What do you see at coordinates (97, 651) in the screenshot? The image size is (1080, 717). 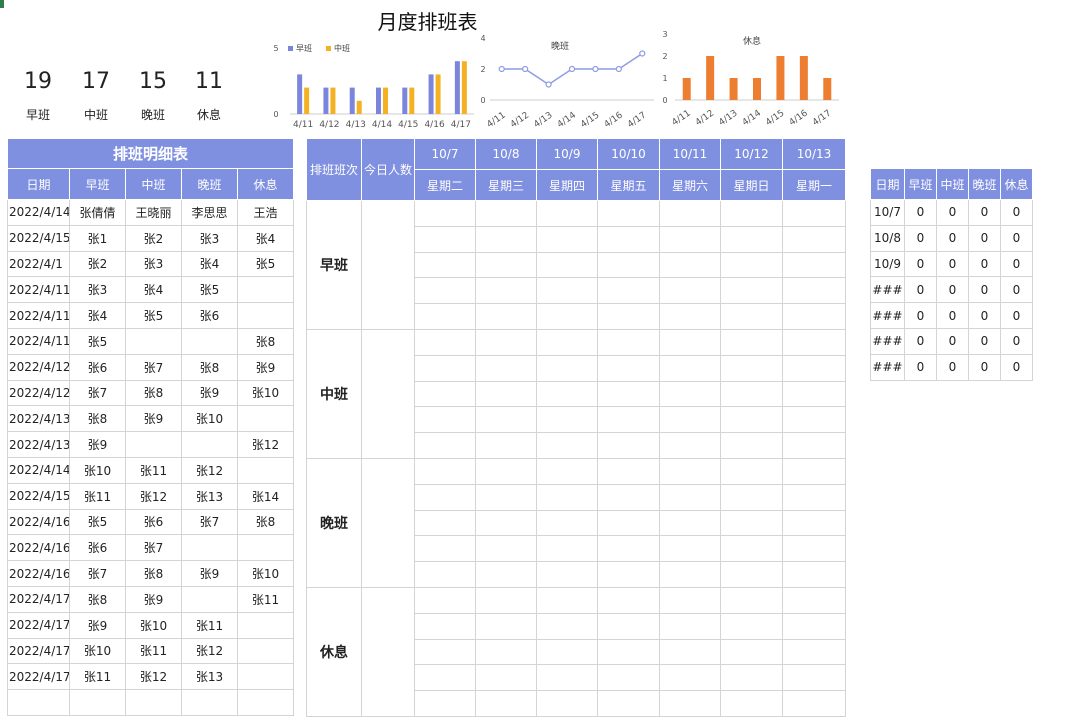 I see `name-cell: 张10` at bounding box center [97, 651].